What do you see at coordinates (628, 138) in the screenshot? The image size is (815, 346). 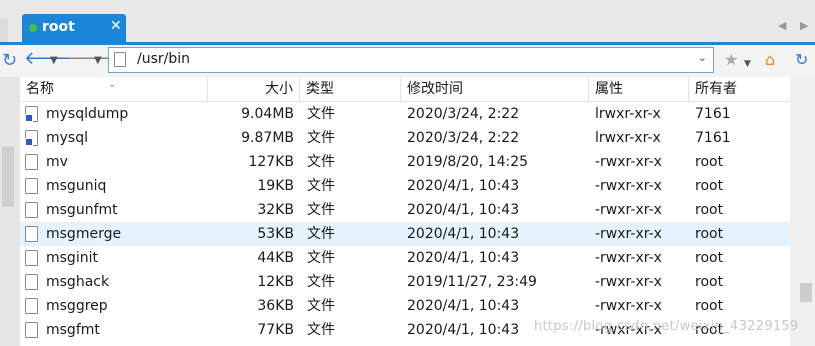 I see `file-perms: lrwxr-xr-x` at bounding box center [628, 138].